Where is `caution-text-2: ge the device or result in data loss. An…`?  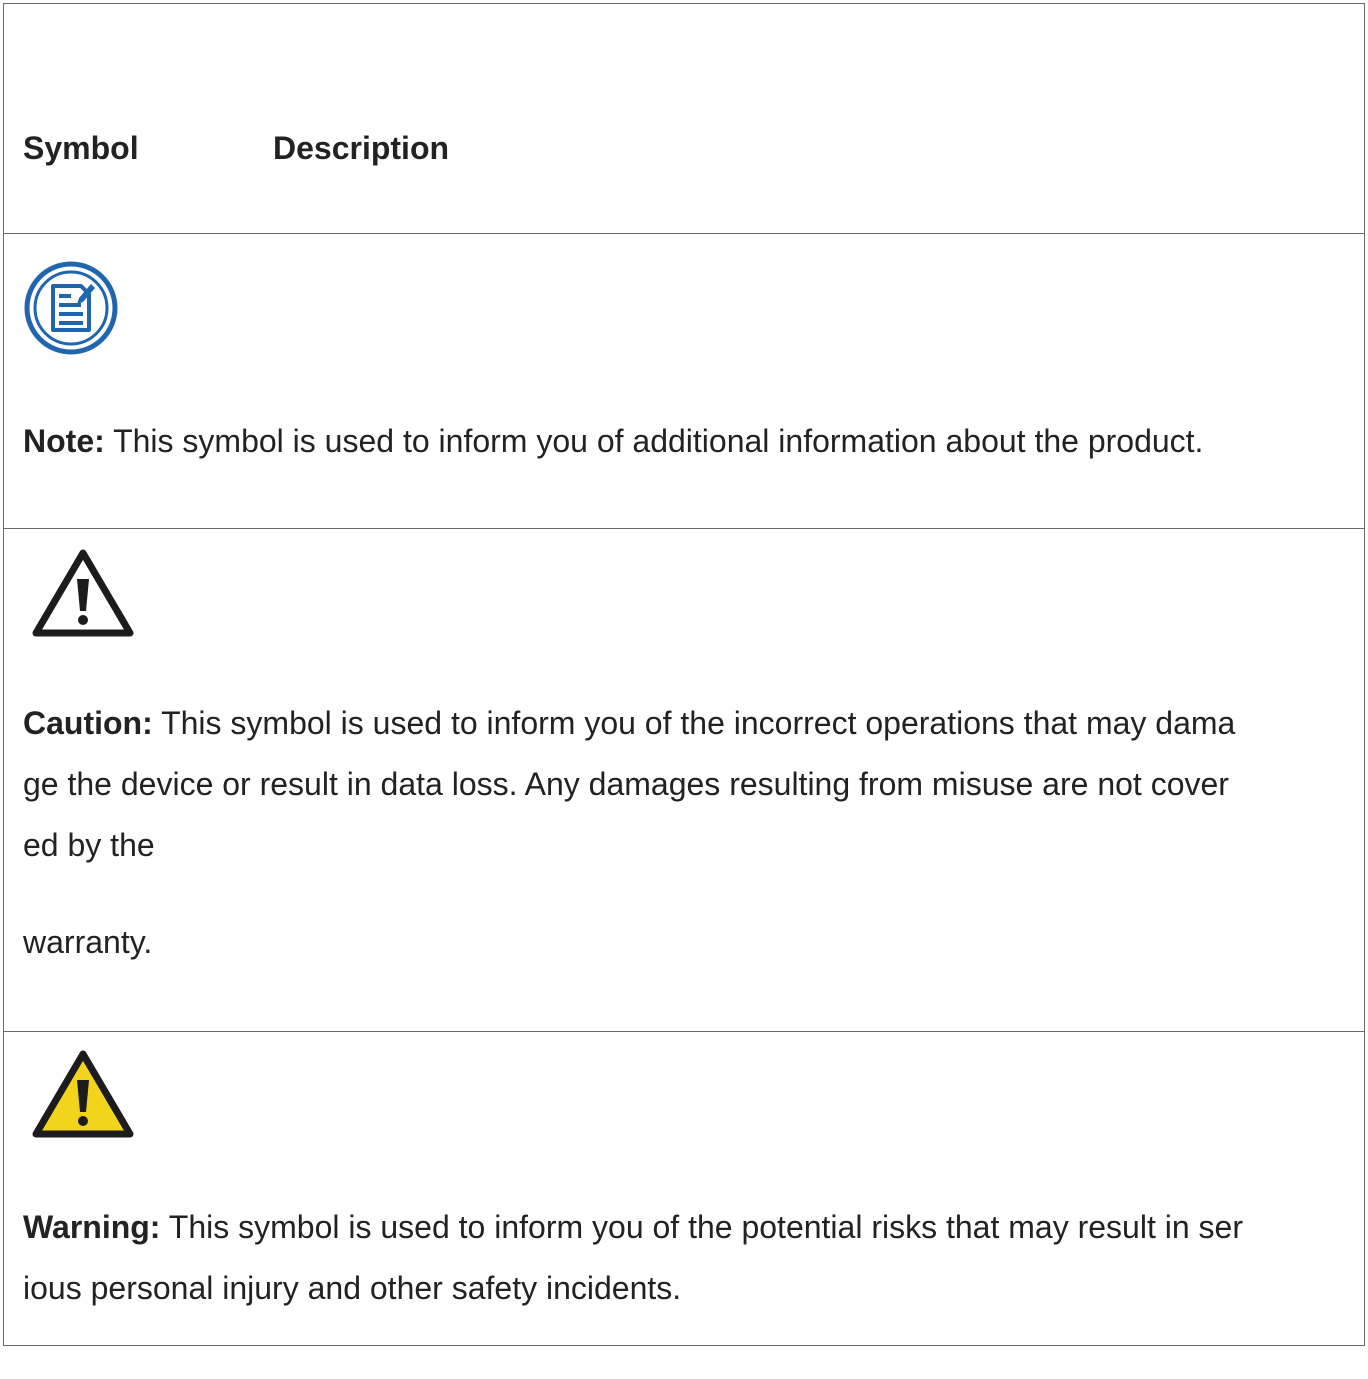 caution-text-2: ge the device or result in data loss. An… is located at coordinates (626, 784).